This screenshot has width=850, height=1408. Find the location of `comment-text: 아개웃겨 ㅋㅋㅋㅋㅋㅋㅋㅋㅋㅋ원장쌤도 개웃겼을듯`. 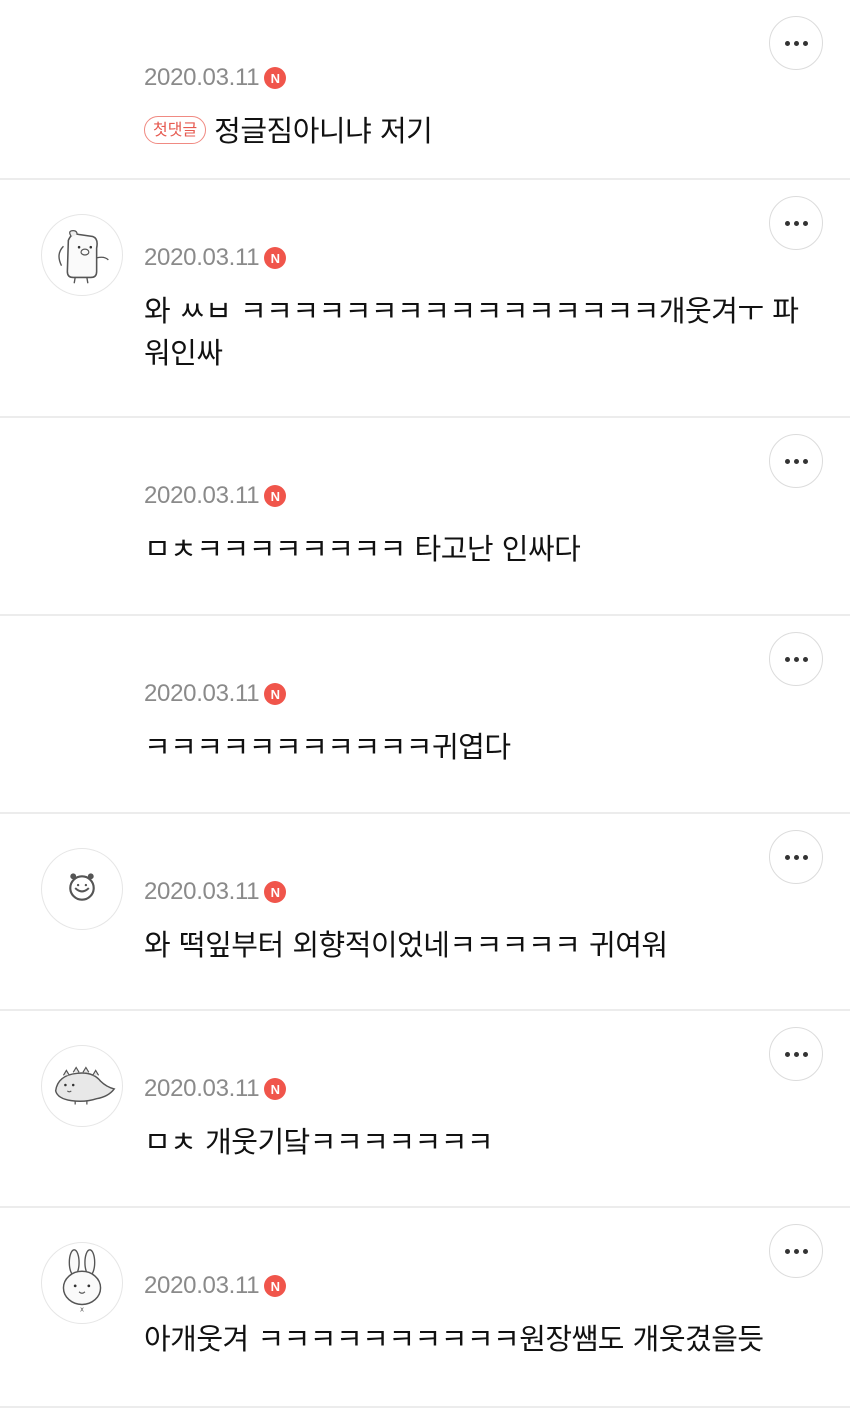

comment-text: 아개웃겨 ㅋㅋㅋㅋㅋㅋㅋㅋㅋㅋ원장쌤도 개웃겼을듯 is located at coordinates (454, 1339).